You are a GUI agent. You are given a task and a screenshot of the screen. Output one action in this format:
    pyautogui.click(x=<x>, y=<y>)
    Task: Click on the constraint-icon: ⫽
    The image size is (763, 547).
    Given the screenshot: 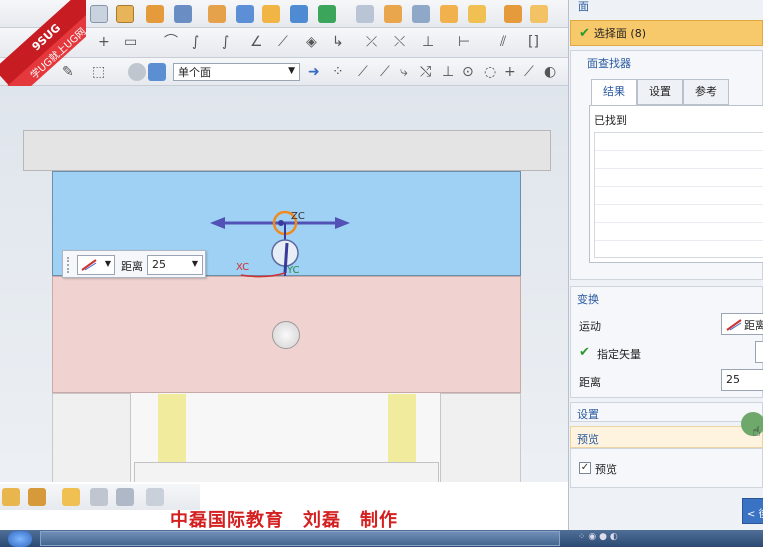 What is the action you would take?
    pyautogui.click(x=503, y=42)
    